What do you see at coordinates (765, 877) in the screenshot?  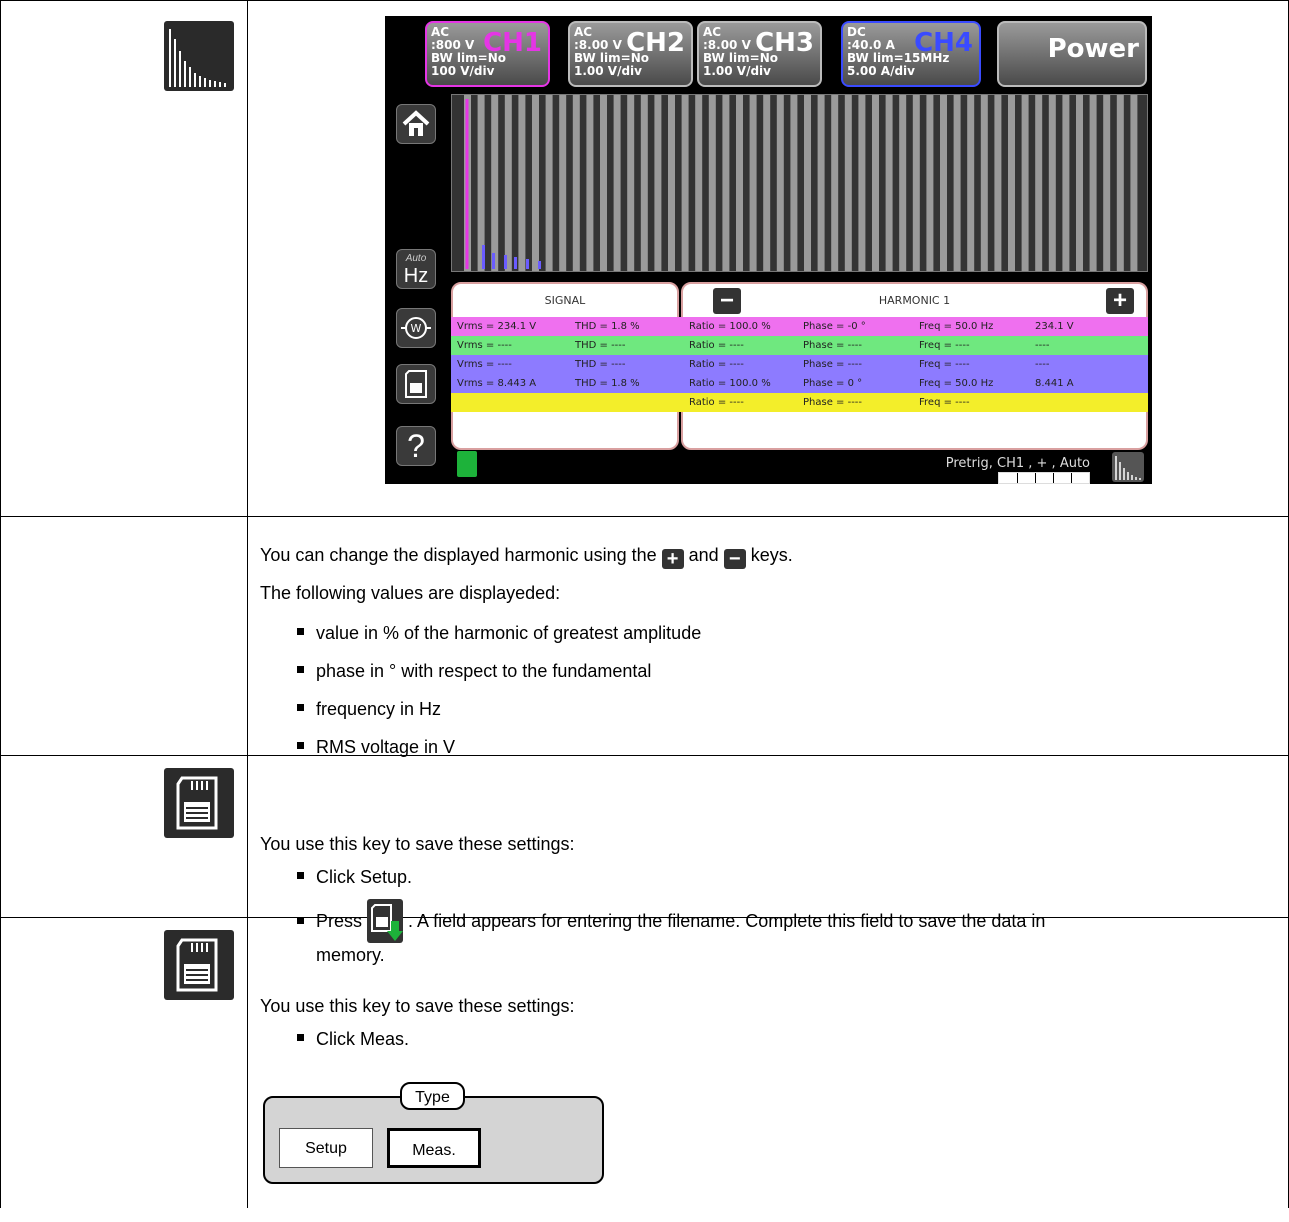 I see `bullet-item: Click Setup.` at bounding box center [765, 877].